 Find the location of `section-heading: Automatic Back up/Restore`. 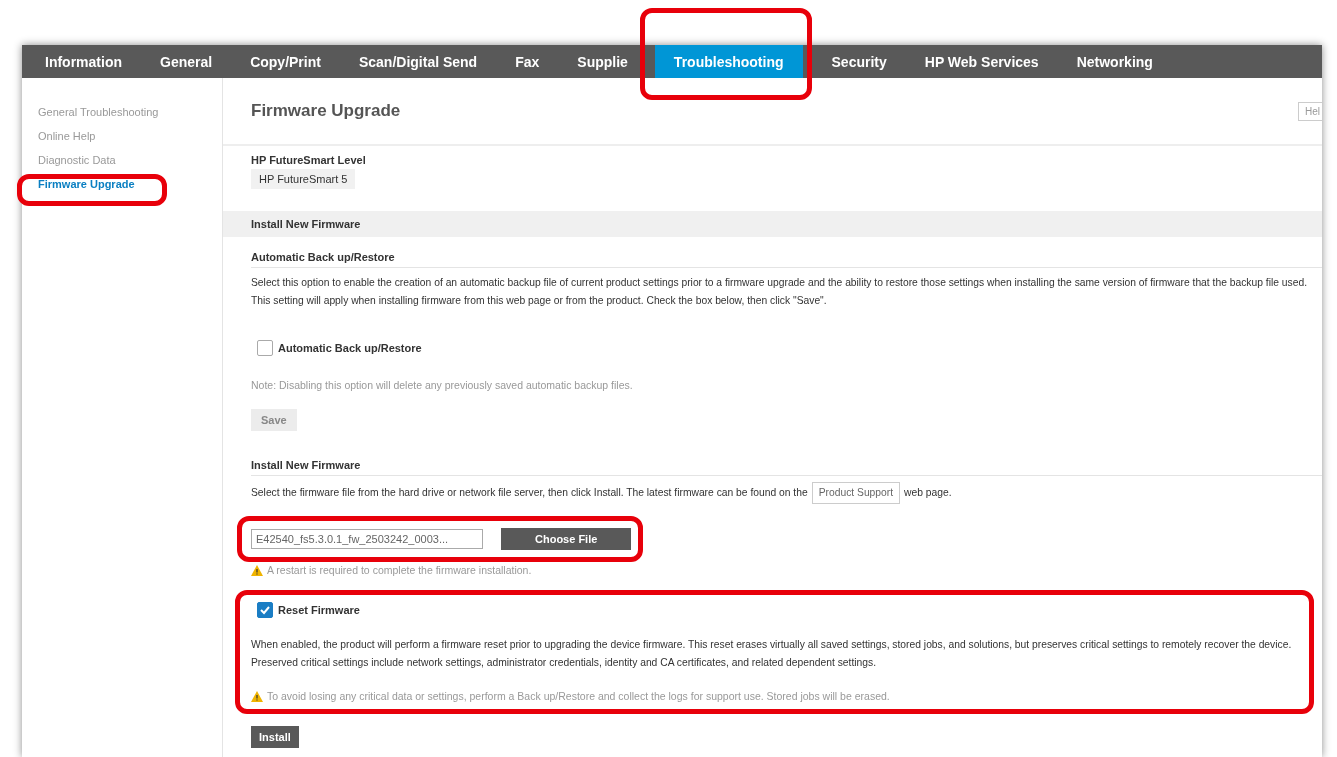

section-heading: Automatic Back up/Restore is located at coordinates (786, 259).